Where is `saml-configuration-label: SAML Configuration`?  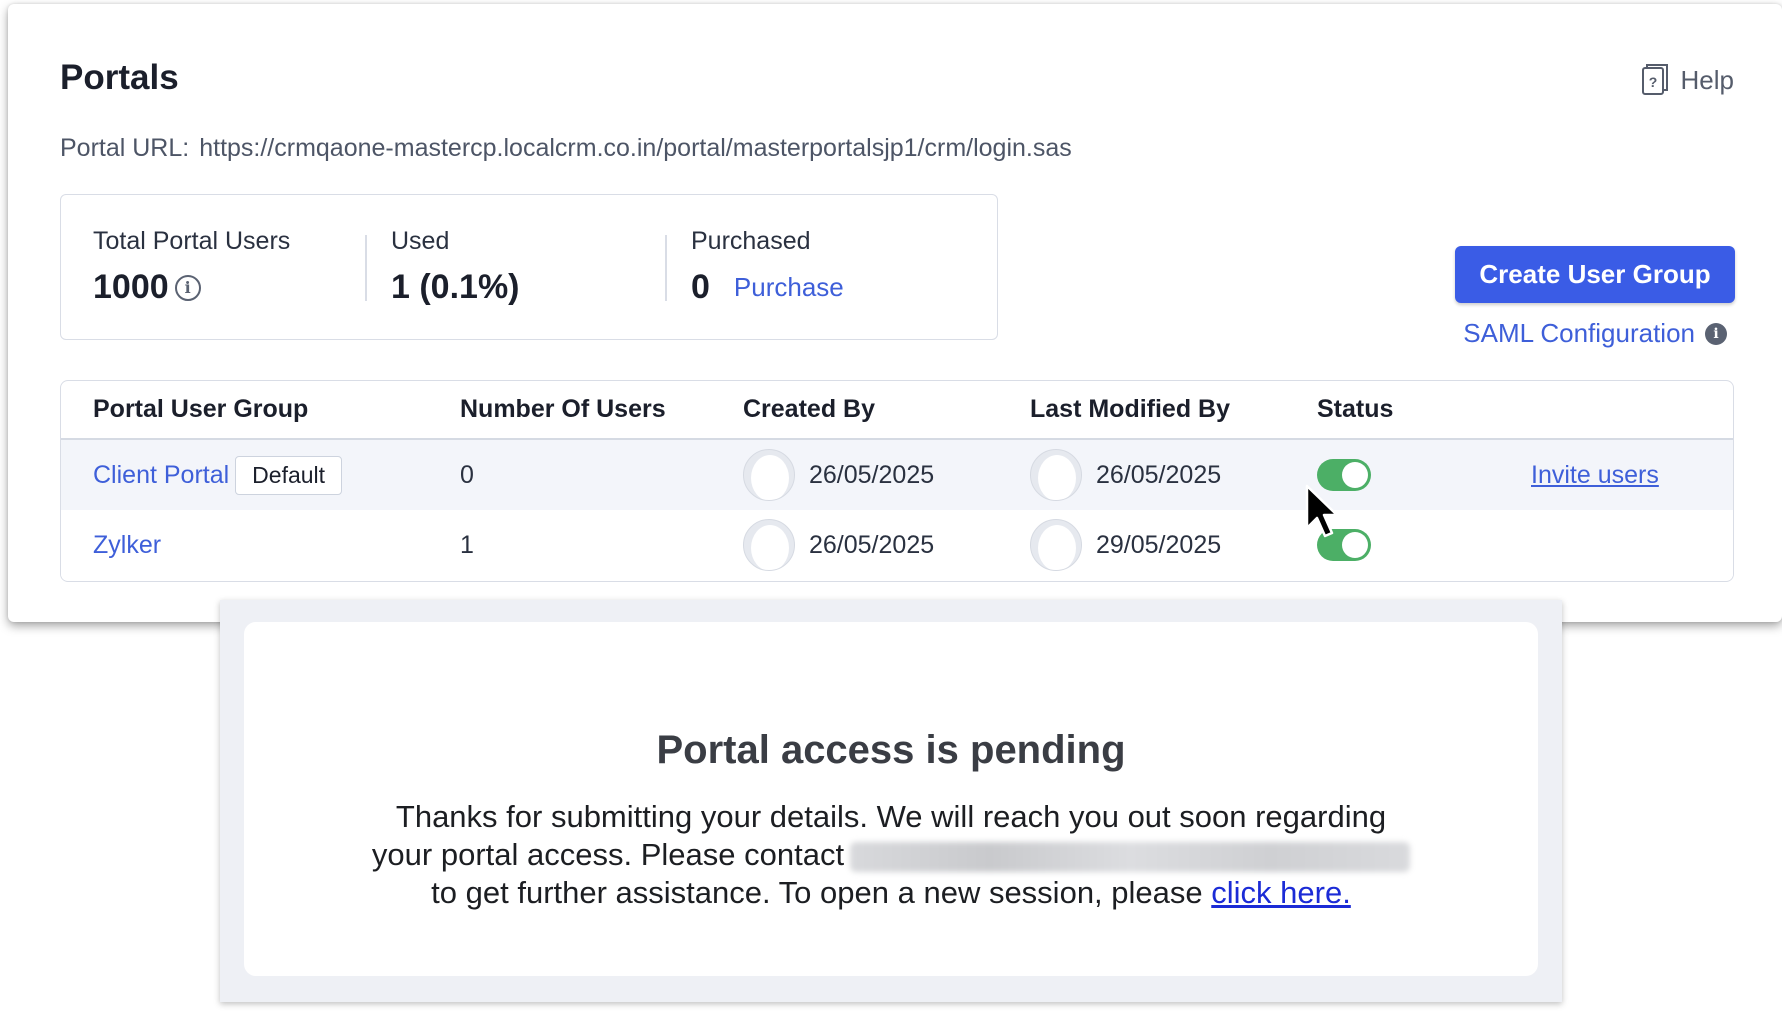
saml-configuration-label: SAML Configuration is located at coordinates (1579, 333).